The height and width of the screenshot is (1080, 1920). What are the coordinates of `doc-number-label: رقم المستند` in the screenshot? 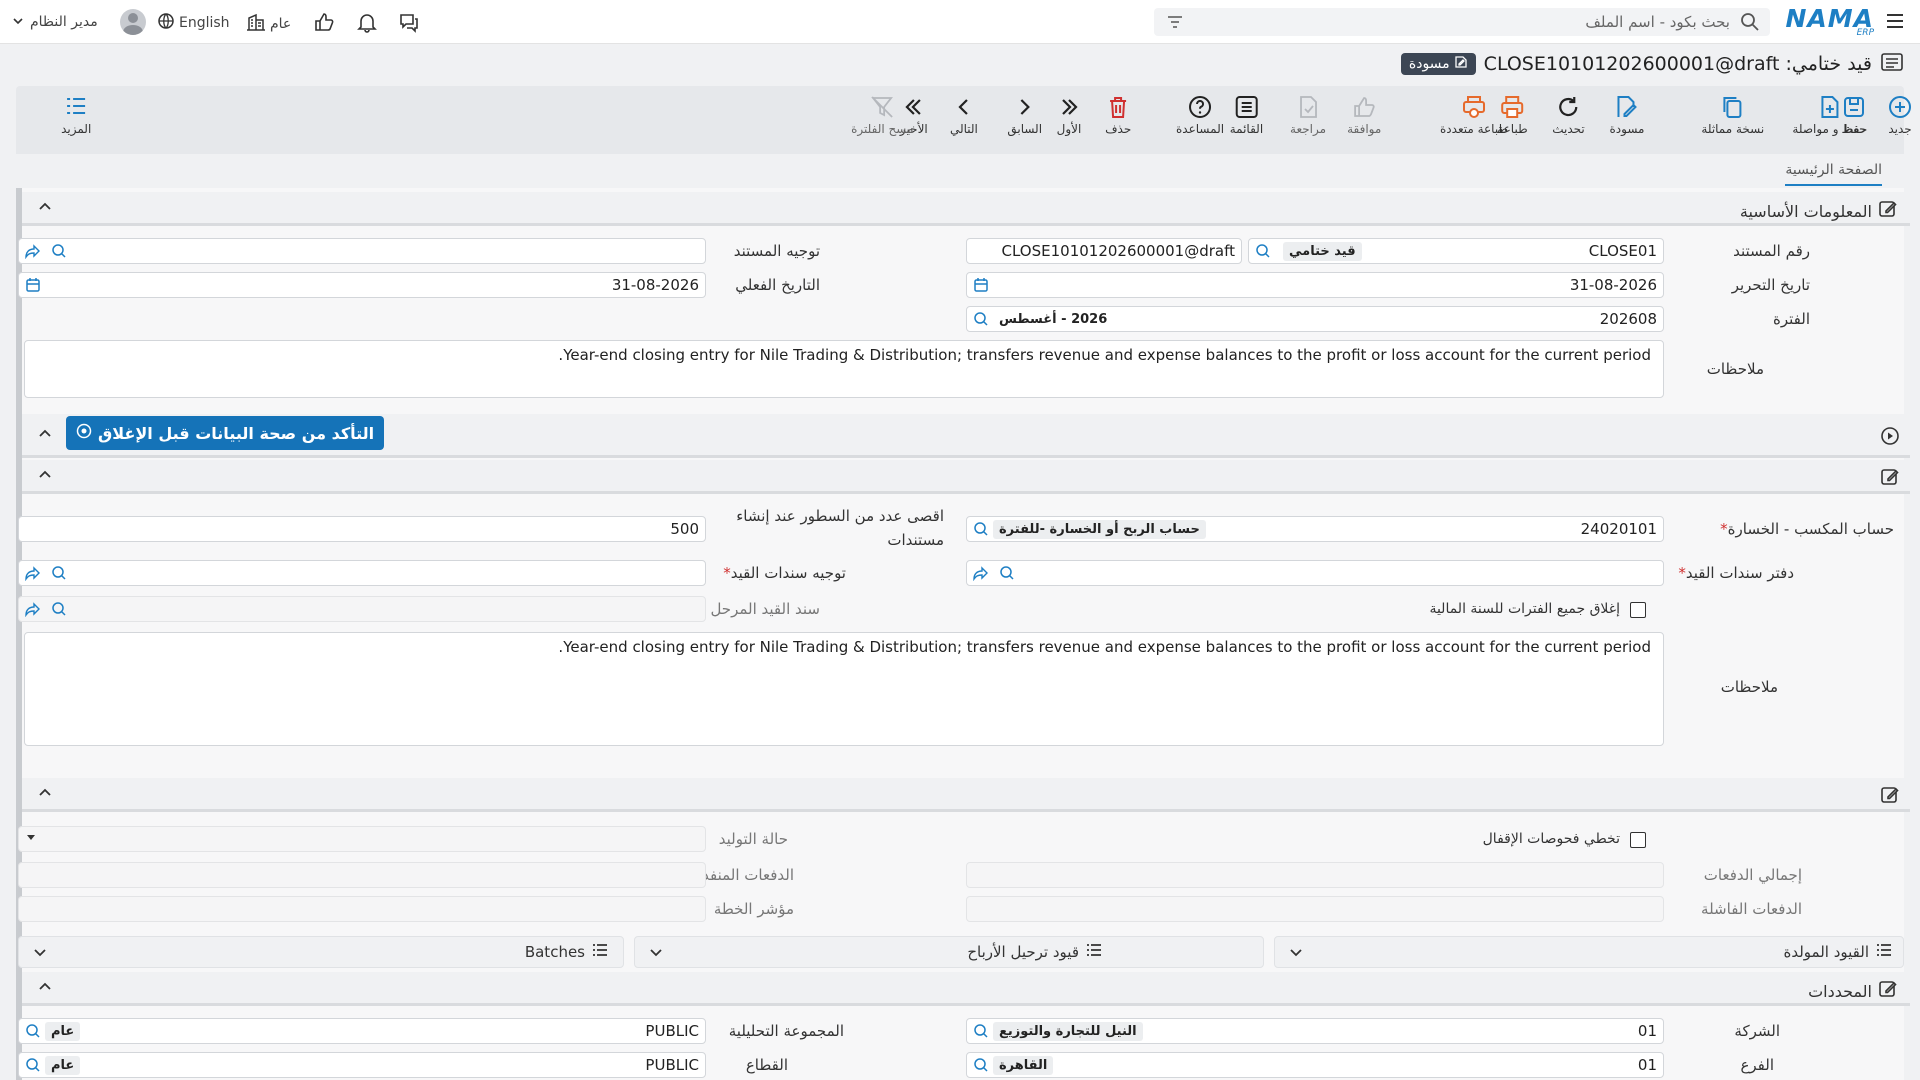 It's located at (1771, 251).